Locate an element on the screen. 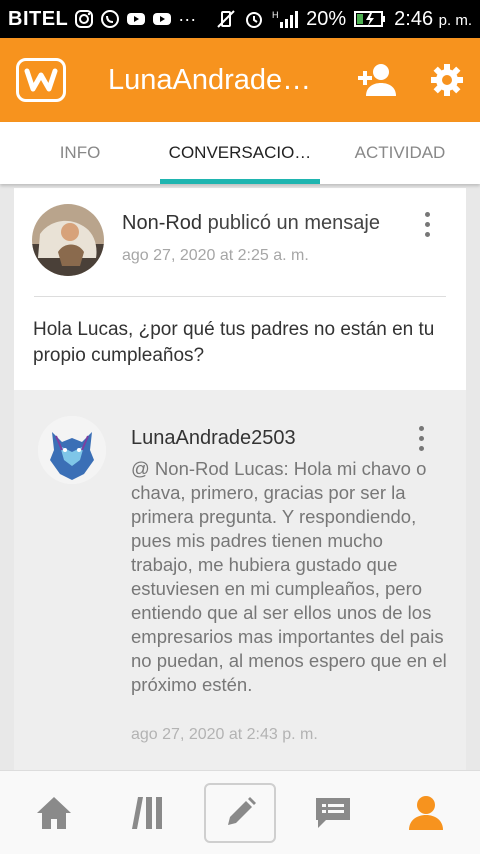  settings-gear-icon is located at coordinates (447, 80).